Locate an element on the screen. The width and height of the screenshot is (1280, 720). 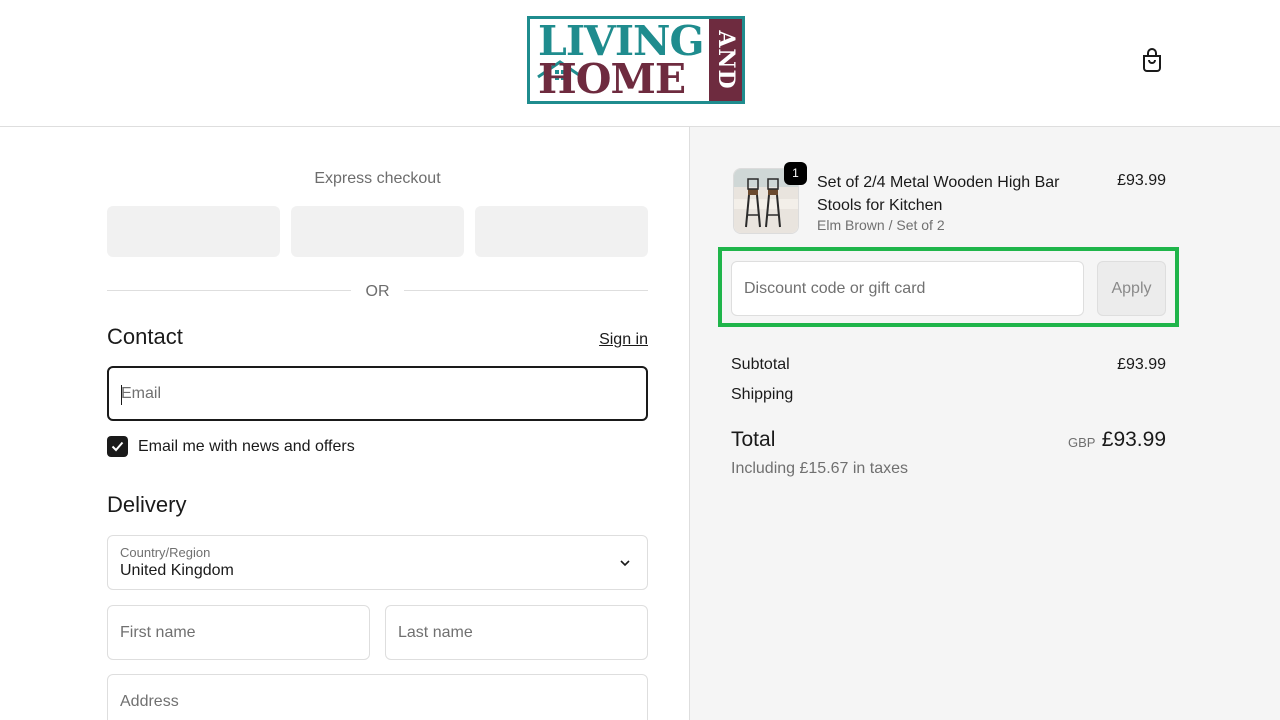
divider-line is located at coordinates (526, 290).